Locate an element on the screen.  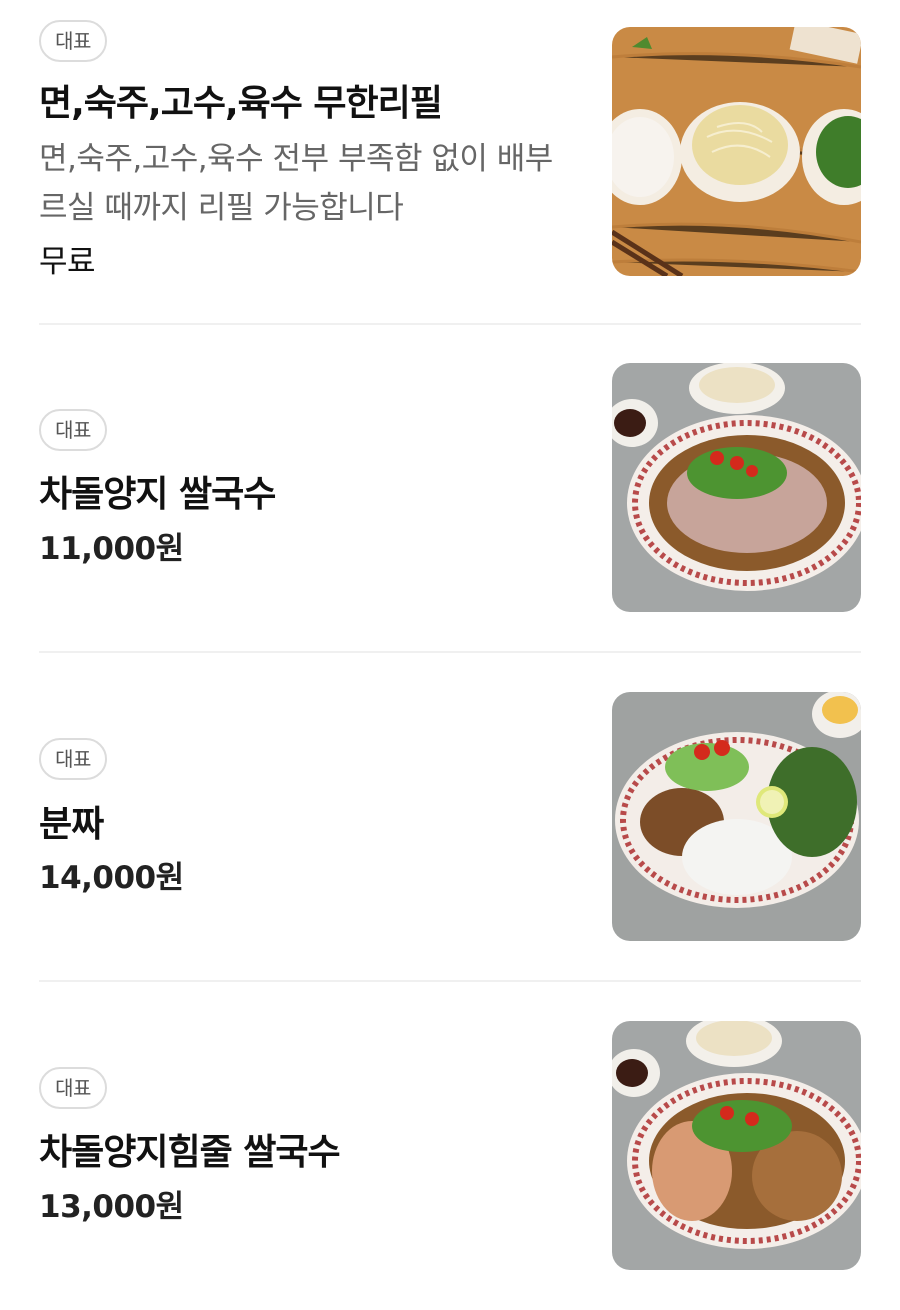
menu-item-price: 무료 is located at coordinates (67, 262).